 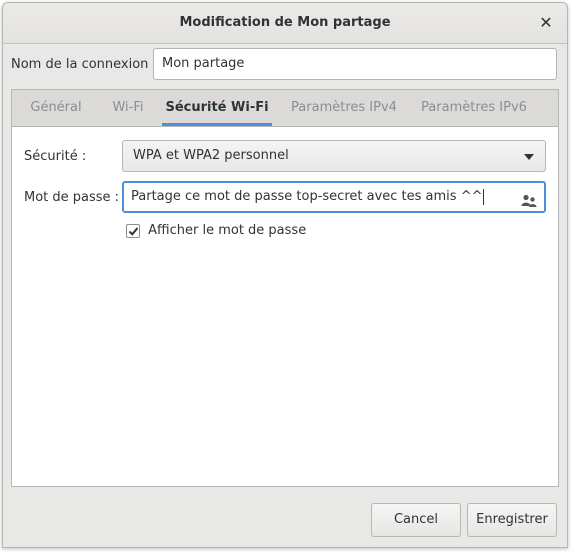 I want to click on tab-wifi: Wi-Fi, so click(x=128, y=108).